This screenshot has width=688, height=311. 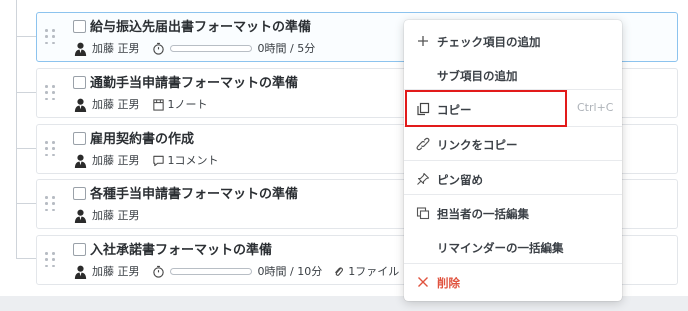 What do you see at coordinates (290, 271) in the screenshot?
I see `time-estimate: 0時間 / 10分` at bounding box center [290, 271].